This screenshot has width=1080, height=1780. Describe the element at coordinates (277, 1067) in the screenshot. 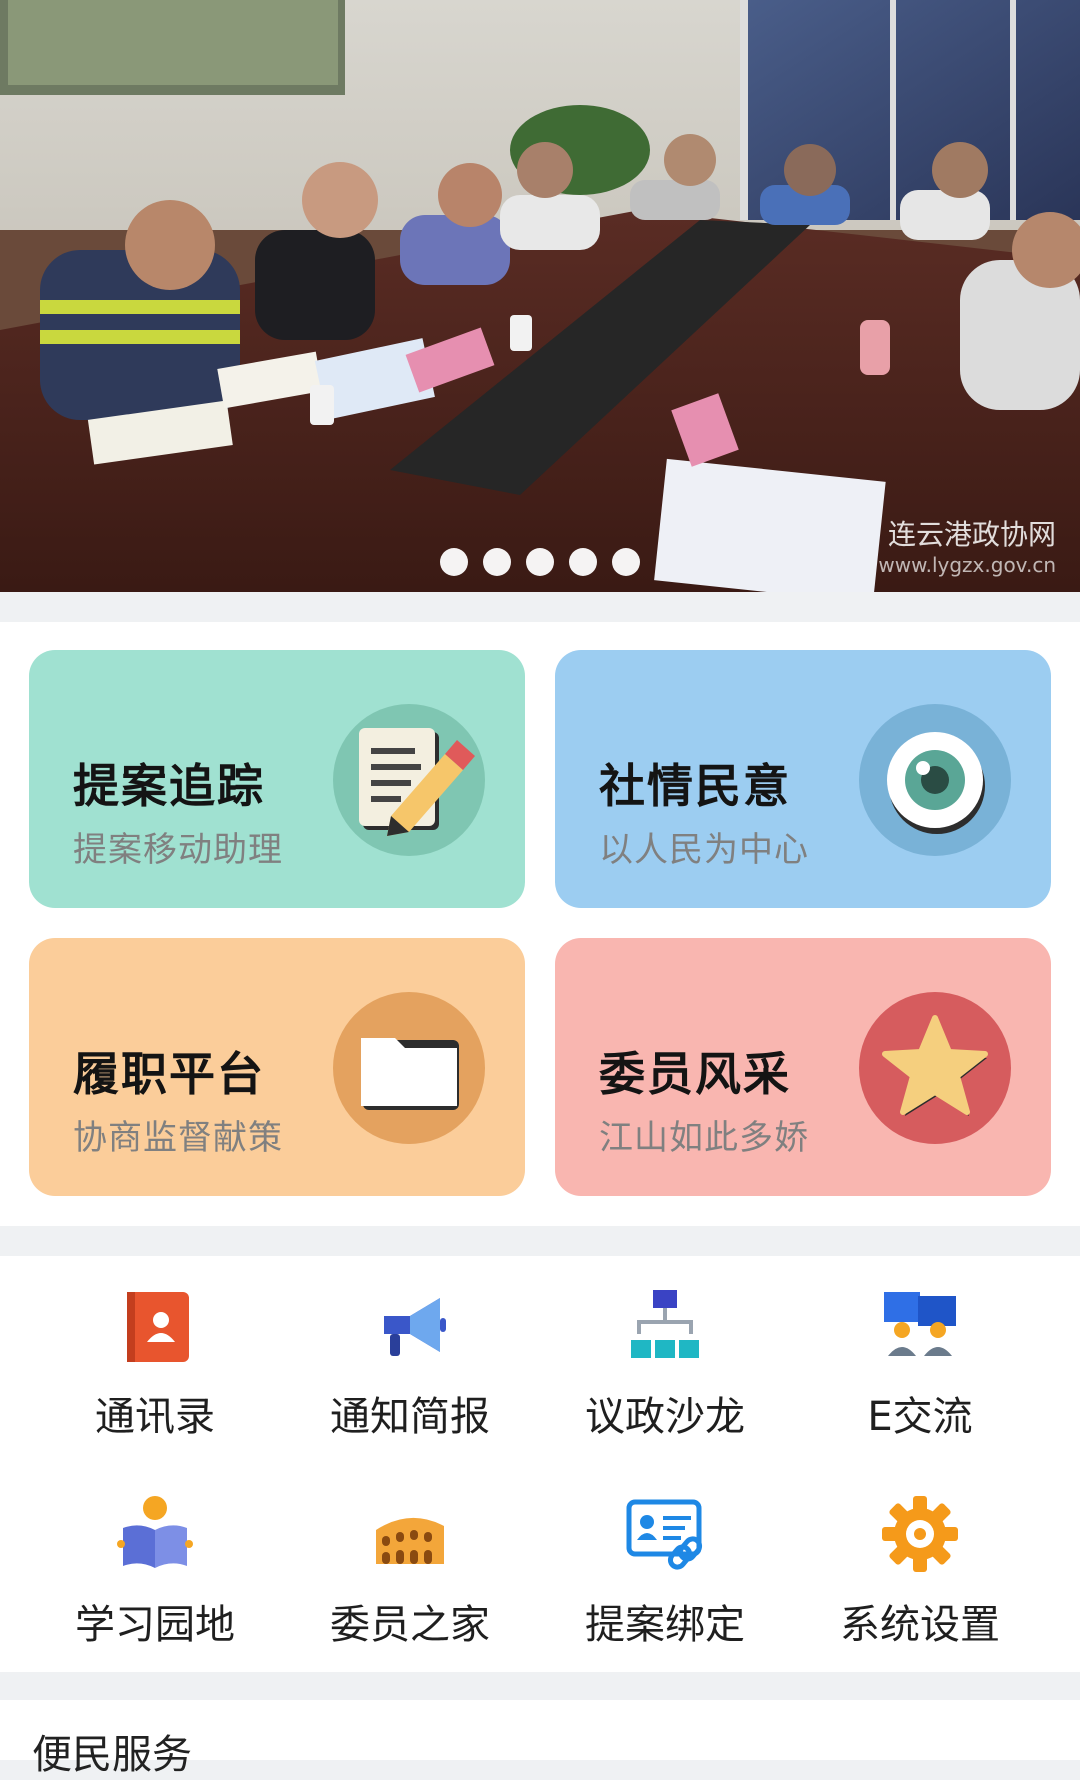

I see `card-duty-platform: 履职平台 协商监督献策` at that location.